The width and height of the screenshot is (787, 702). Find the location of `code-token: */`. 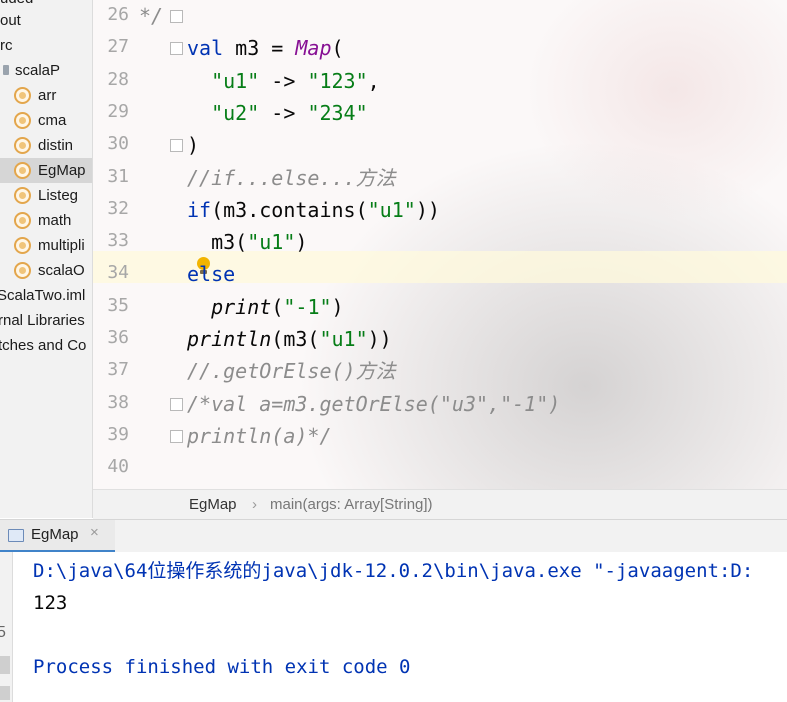

code-token: */ is located at coordinates (151, 16).